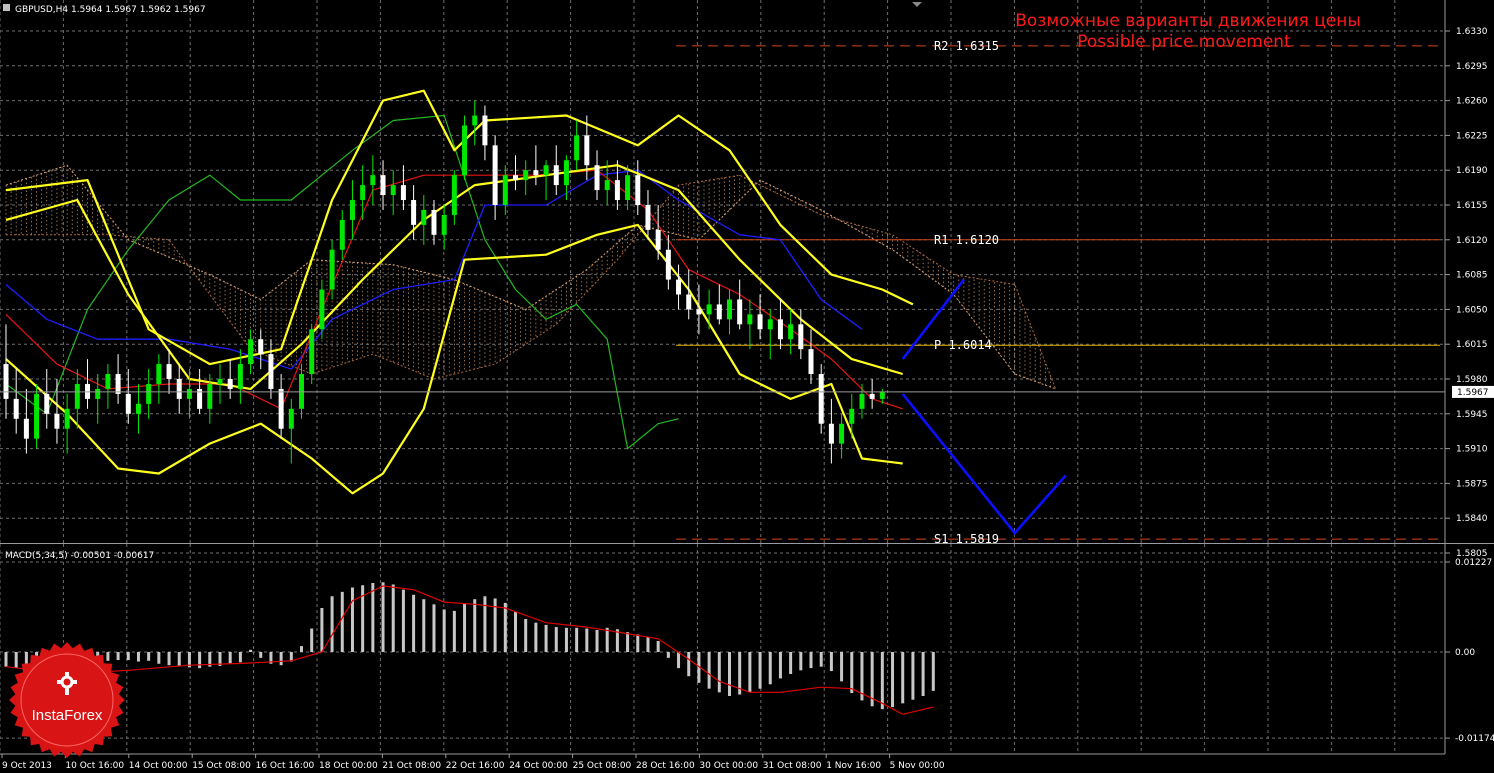 The width and height of the screenshot is (1494, 773). What do you see at coordinates (348, 766) in the screenshot?
I see `time-tick-label: 18 Oct 00:00` at bounding box center [348, 766].